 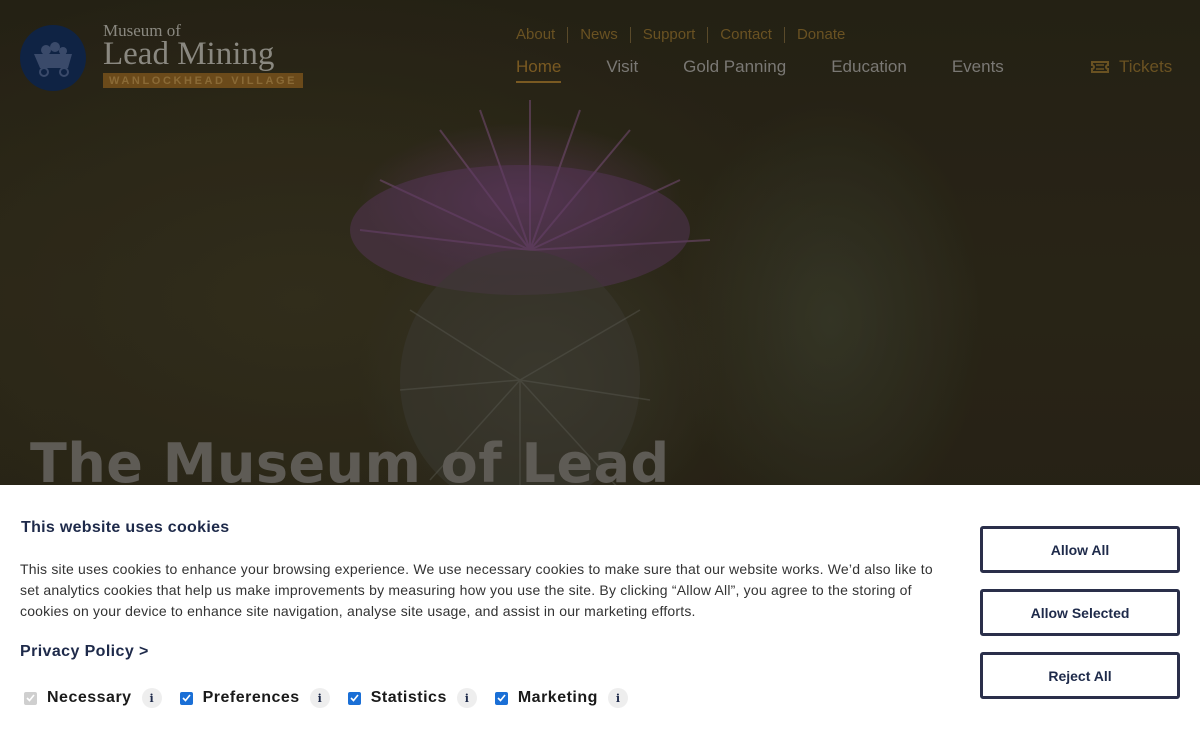 I want to click on option-marketing: Marketing i, so click(x=561, y=698).